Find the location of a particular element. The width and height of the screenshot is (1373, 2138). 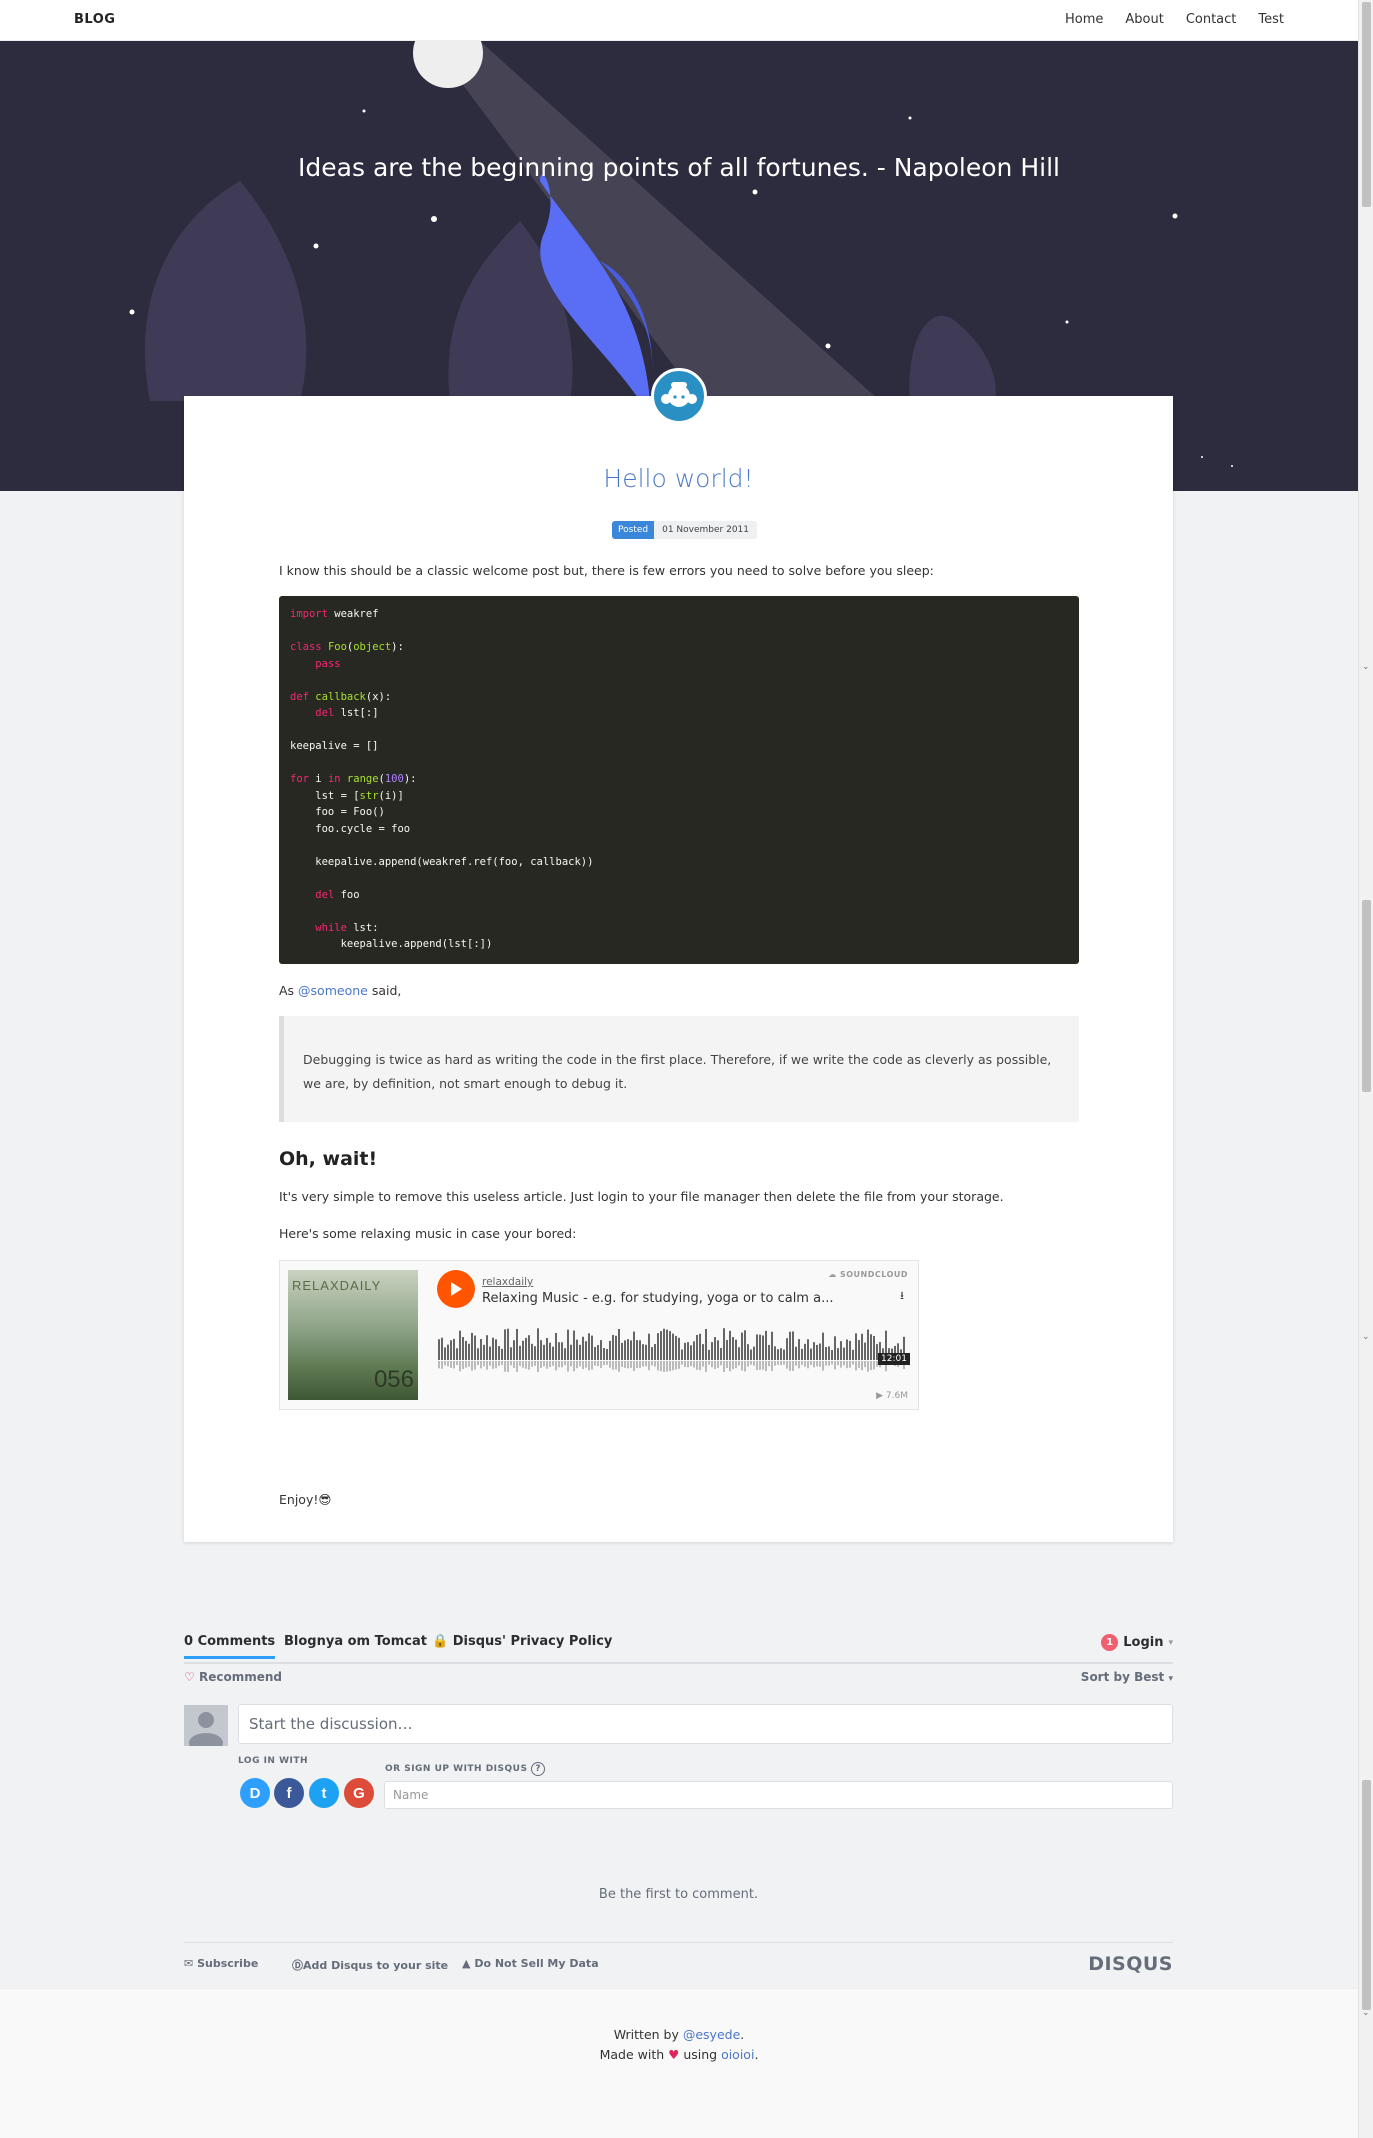

recommend-button: ♡ Recommend is located at coordinates (233, 1677).